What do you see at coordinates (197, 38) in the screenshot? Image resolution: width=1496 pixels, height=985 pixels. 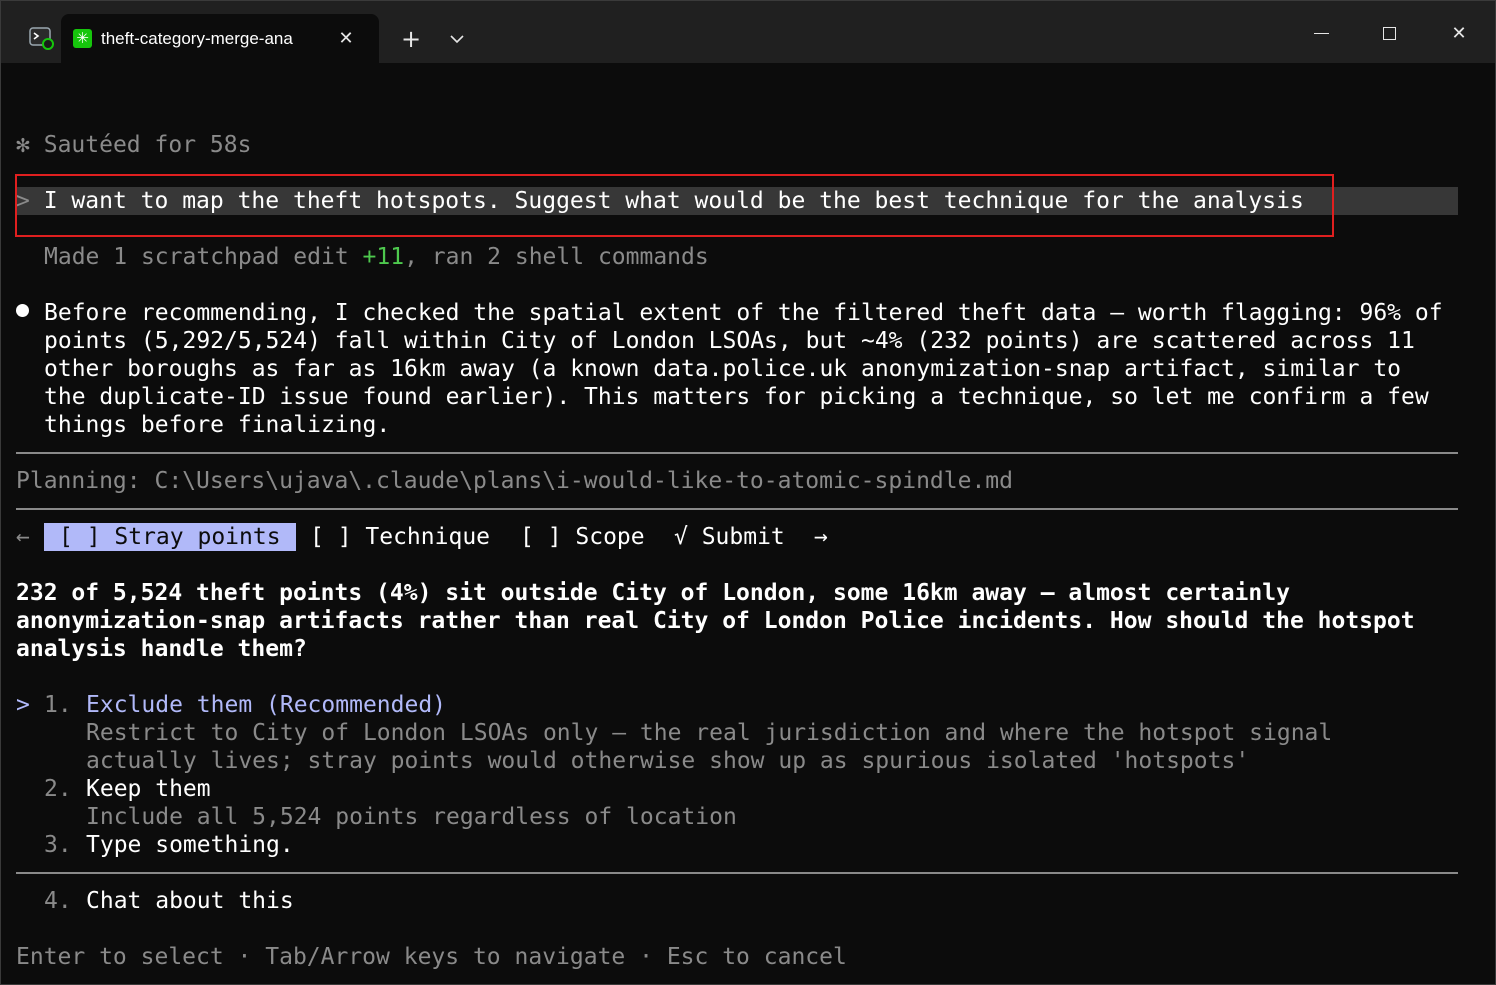 I see `tab-title: theft-category-merge-ana` at bounding box center [197, 38].